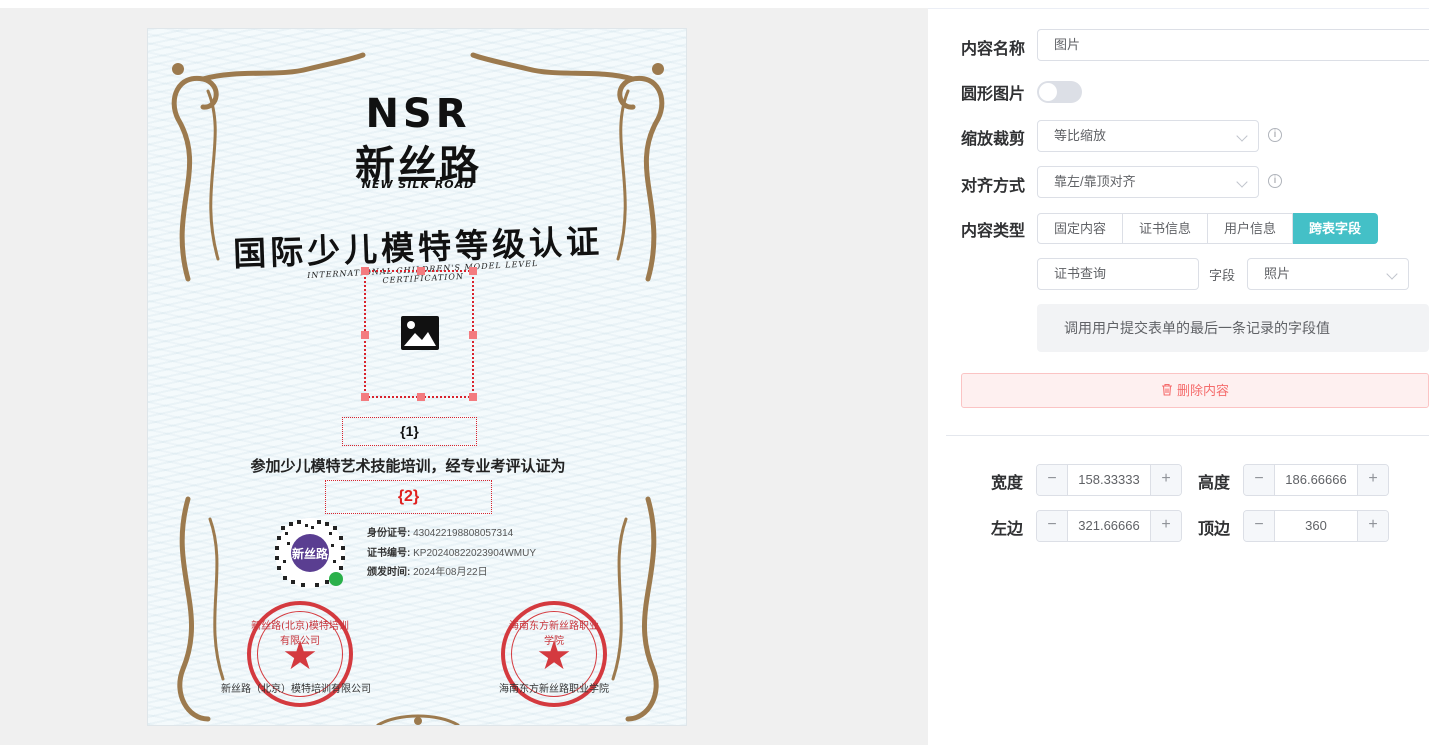 The image size is (1429, 745). I want to click on canvas-top-strip, so click(464, 4).